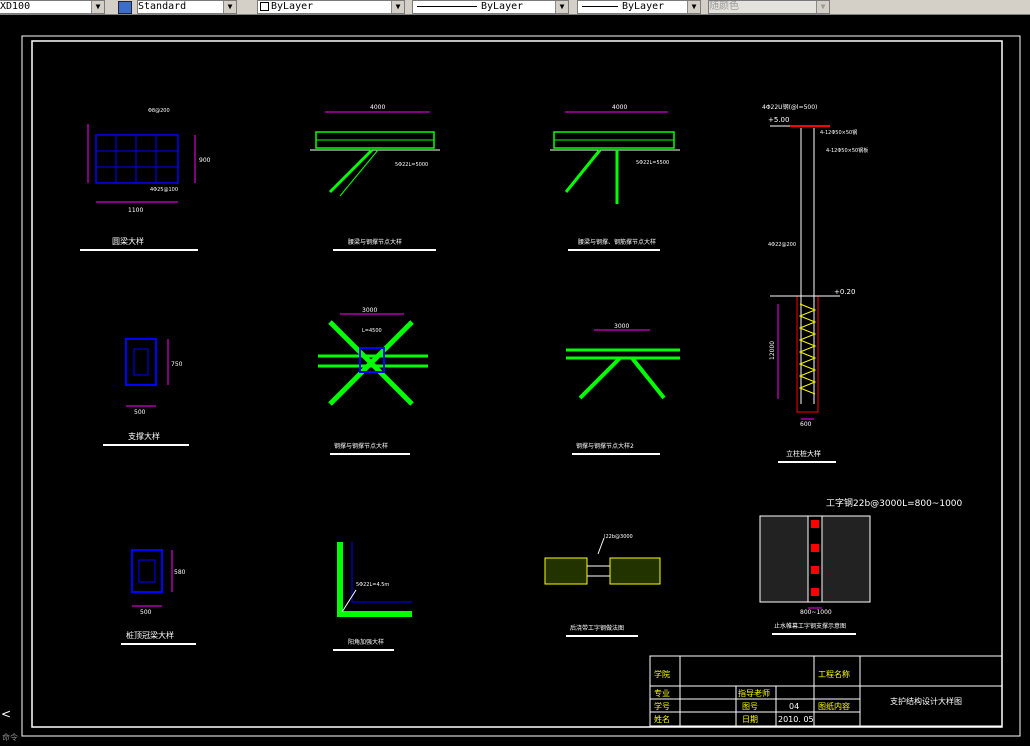 The height and width of the screenshot is (746, 1030). What do you see at coordinates (772, 350) in the screenshot?
I see `dim-12000: 12000` at bounding box center [772, 350].